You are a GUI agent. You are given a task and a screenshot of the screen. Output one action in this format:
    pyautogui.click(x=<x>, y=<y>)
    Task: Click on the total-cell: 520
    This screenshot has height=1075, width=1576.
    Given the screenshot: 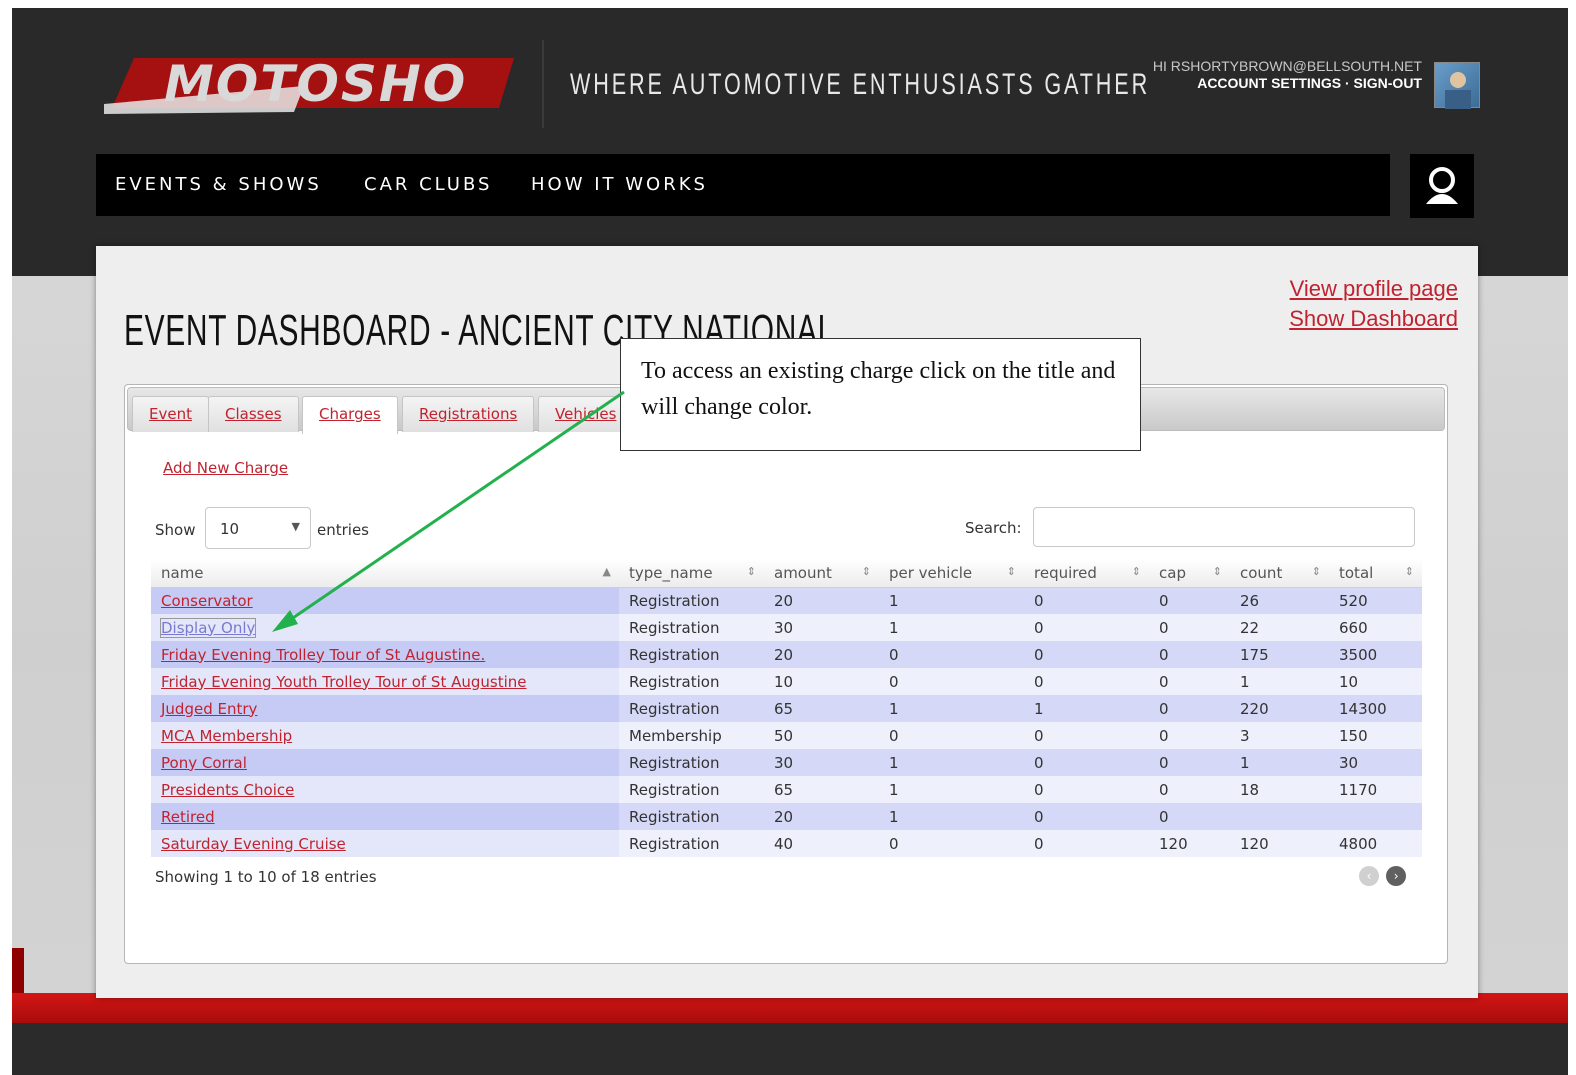 What is the action you would take?
    pyautogui.click(x=1375, y=600)
    